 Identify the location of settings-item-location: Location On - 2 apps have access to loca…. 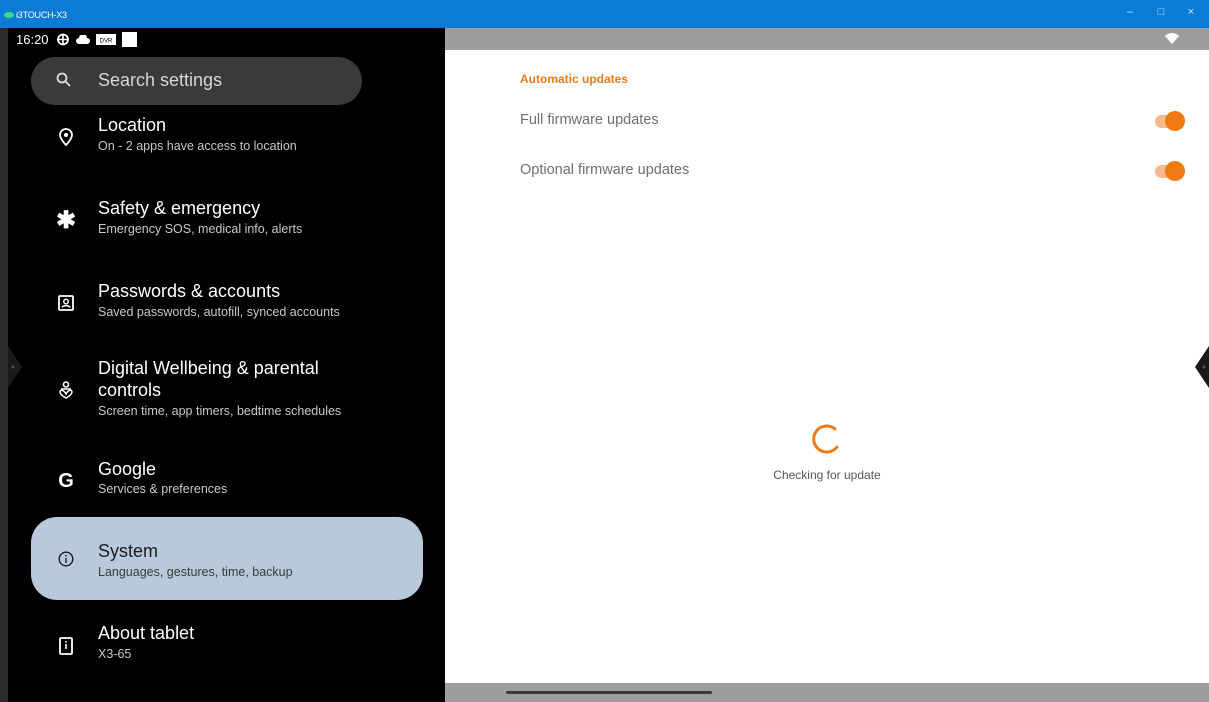
(227, 136).